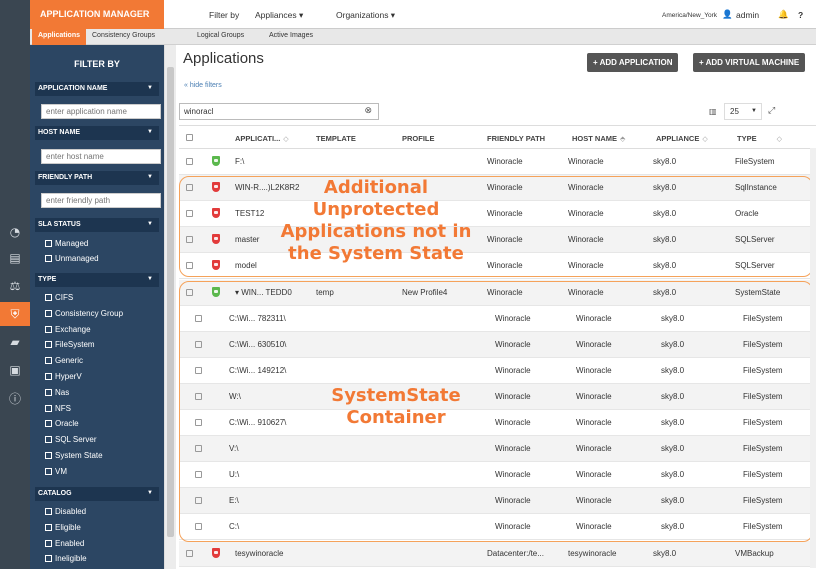 The height and width of the screenshot is (569, 816). I want to click on add-virtual-machine-button: + ADD VIRTUAL MACHINE, so click(749, 62).